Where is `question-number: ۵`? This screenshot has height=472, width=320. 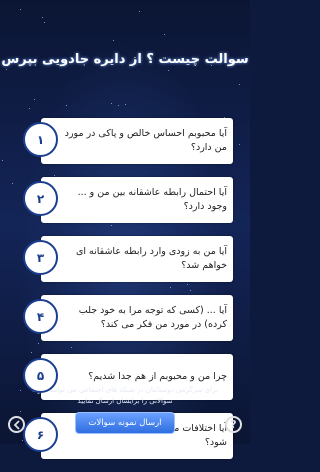
question-number: ۵ is located at coordinates (40, 375).